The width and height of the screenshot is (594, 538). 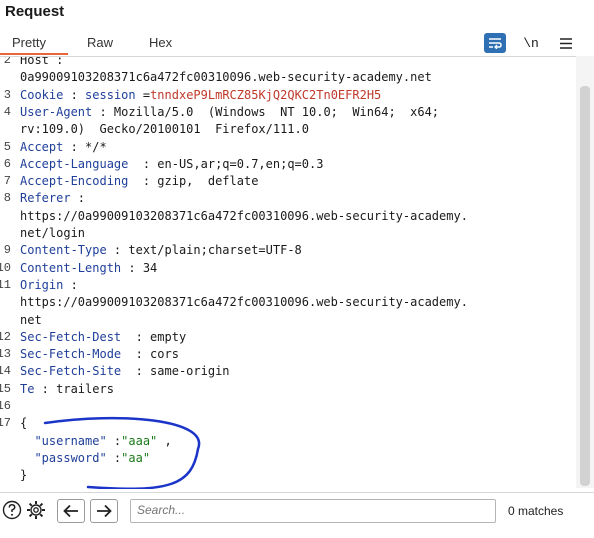 I want to click on gear-icon, so click(x=36, y=510).